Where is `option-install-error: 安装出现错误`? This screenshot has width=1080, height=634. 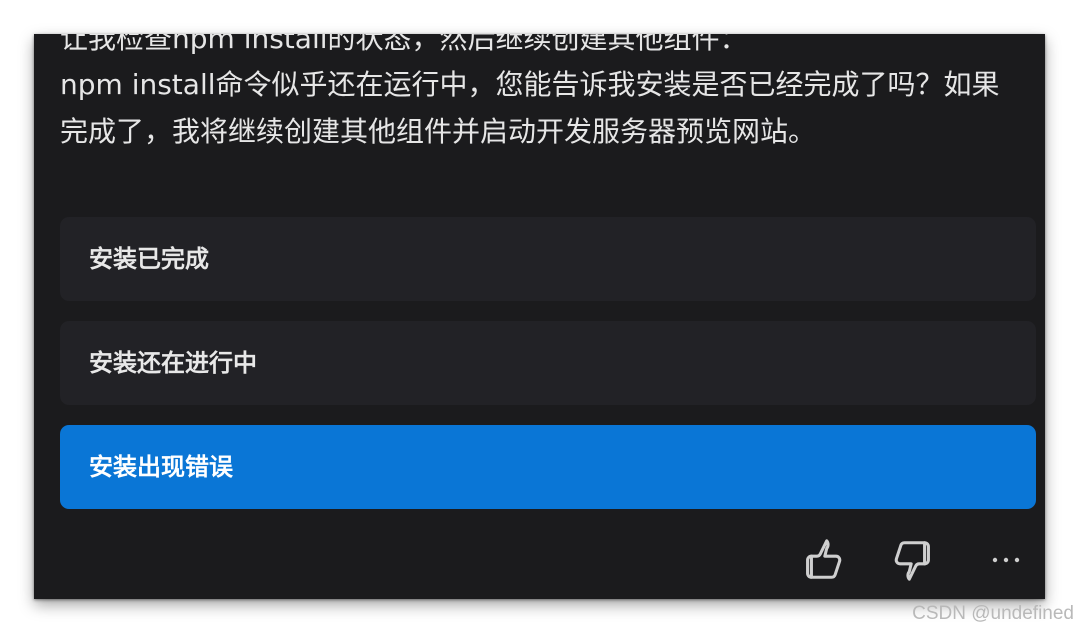 option-install-error: 安装出现错误 is located at coordinates (548, 467).